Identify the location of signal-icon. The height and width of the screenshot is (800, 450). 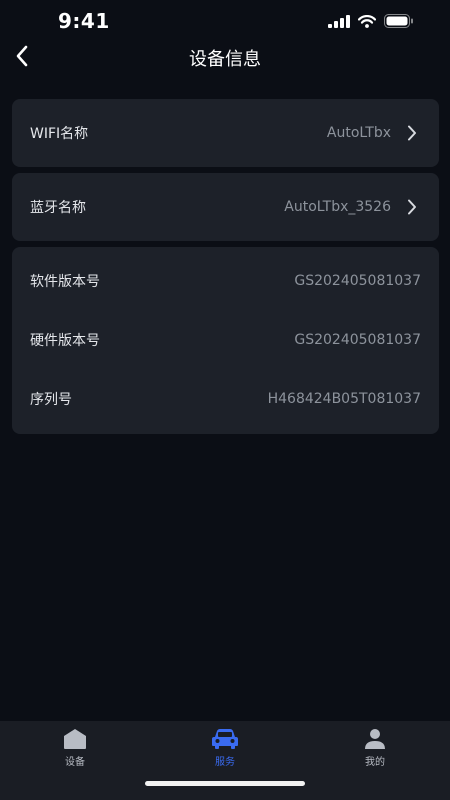
(339, 22).